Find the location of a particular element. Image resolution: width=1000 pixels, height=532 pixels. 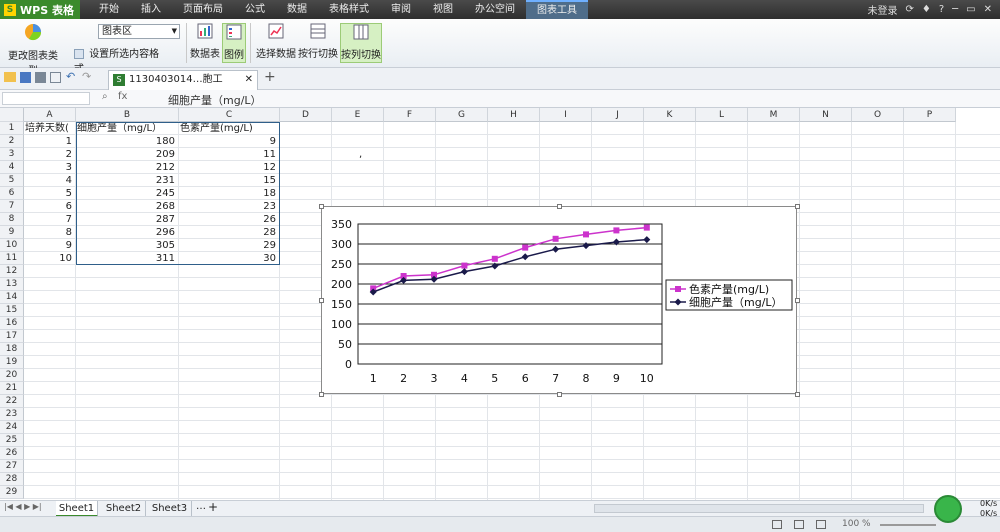

minimize-icon: ─ is located at coordinates (955, 9).